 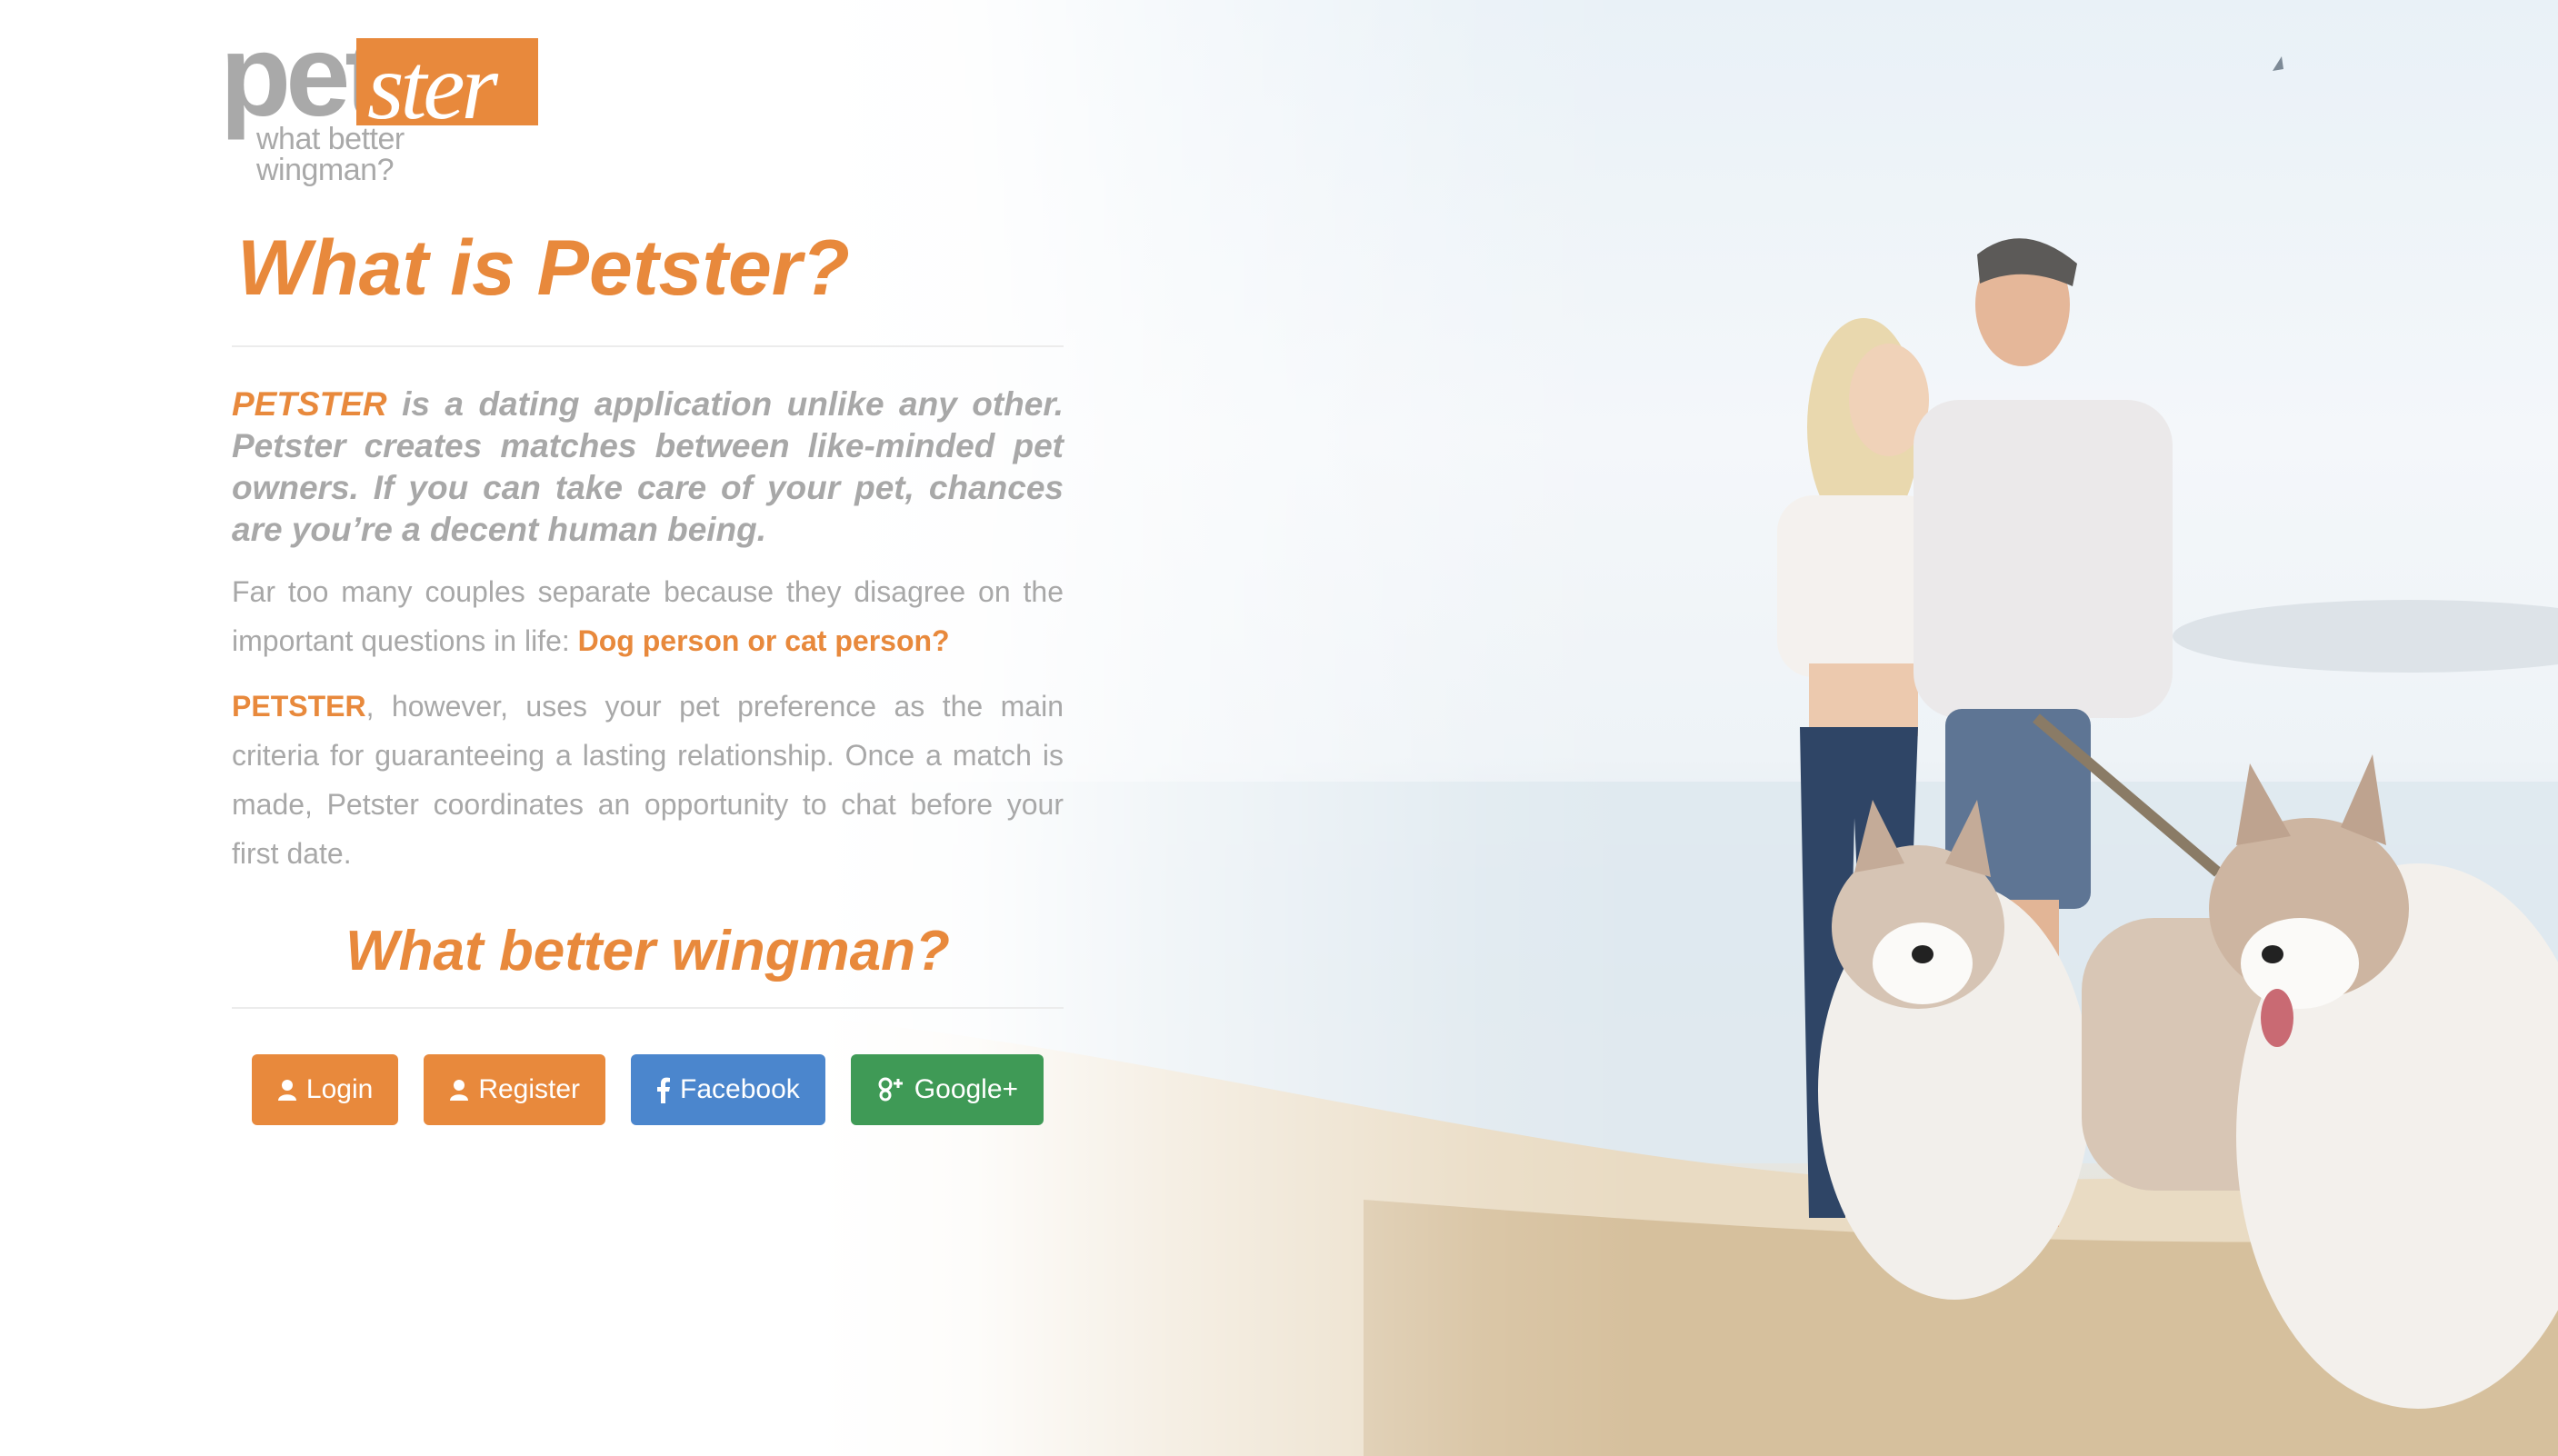 I want to click on login-button: Login, so click(x=325, y=1089).